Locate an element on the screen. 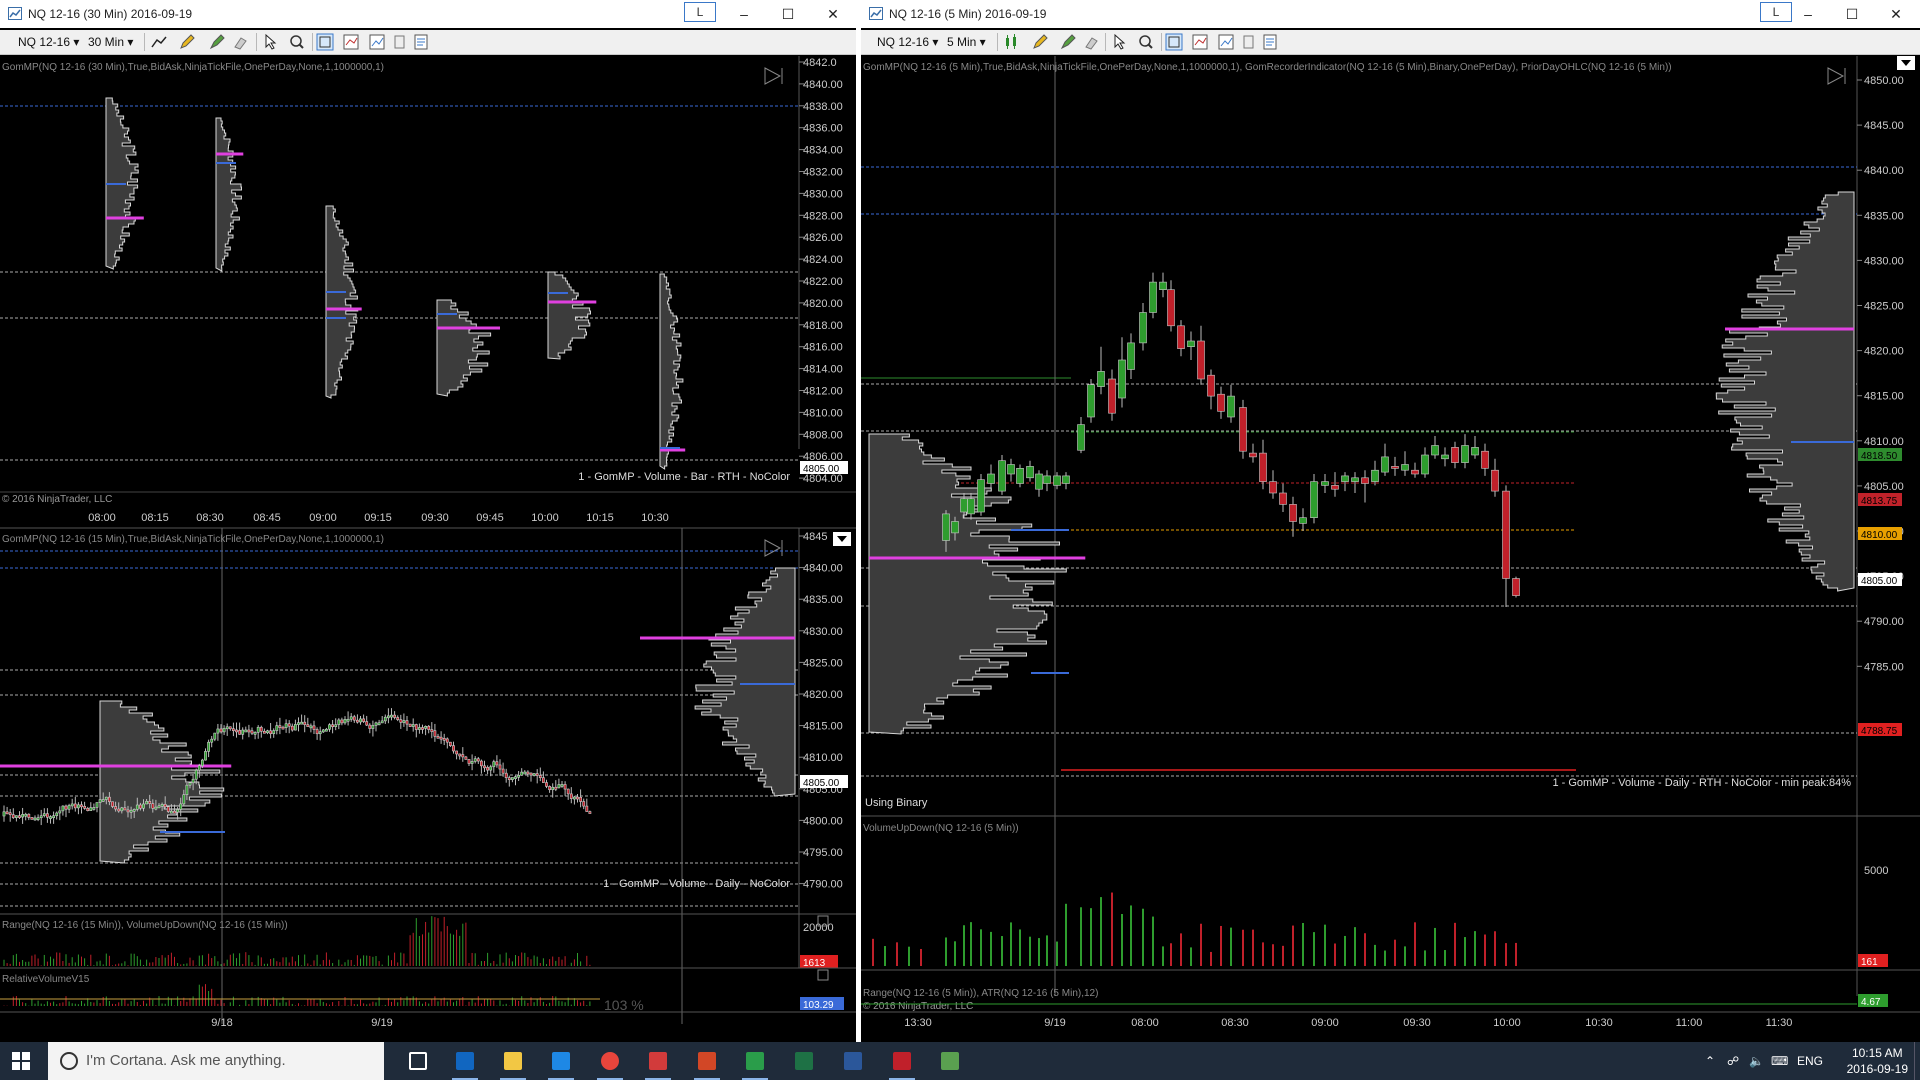 Image resolution: width=1920 pixels, height=1080 pixels. title-bar: NQ 12-16 (30 Min) 2016-09-19 L – ☐ ✕ is located at coordinates (428, 14).